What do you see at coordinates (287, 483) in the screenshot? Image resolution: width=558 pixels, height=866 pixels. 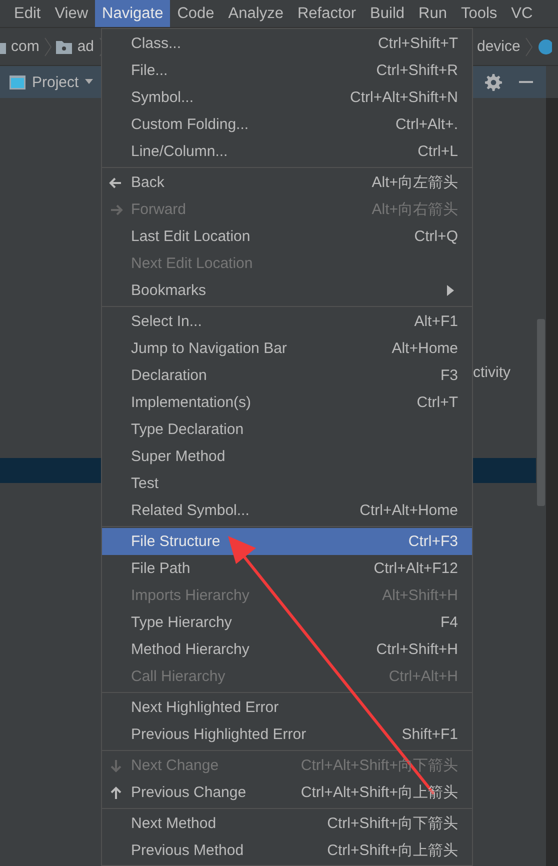 I see `menu-item: Test` at bounding box center [287, 483].